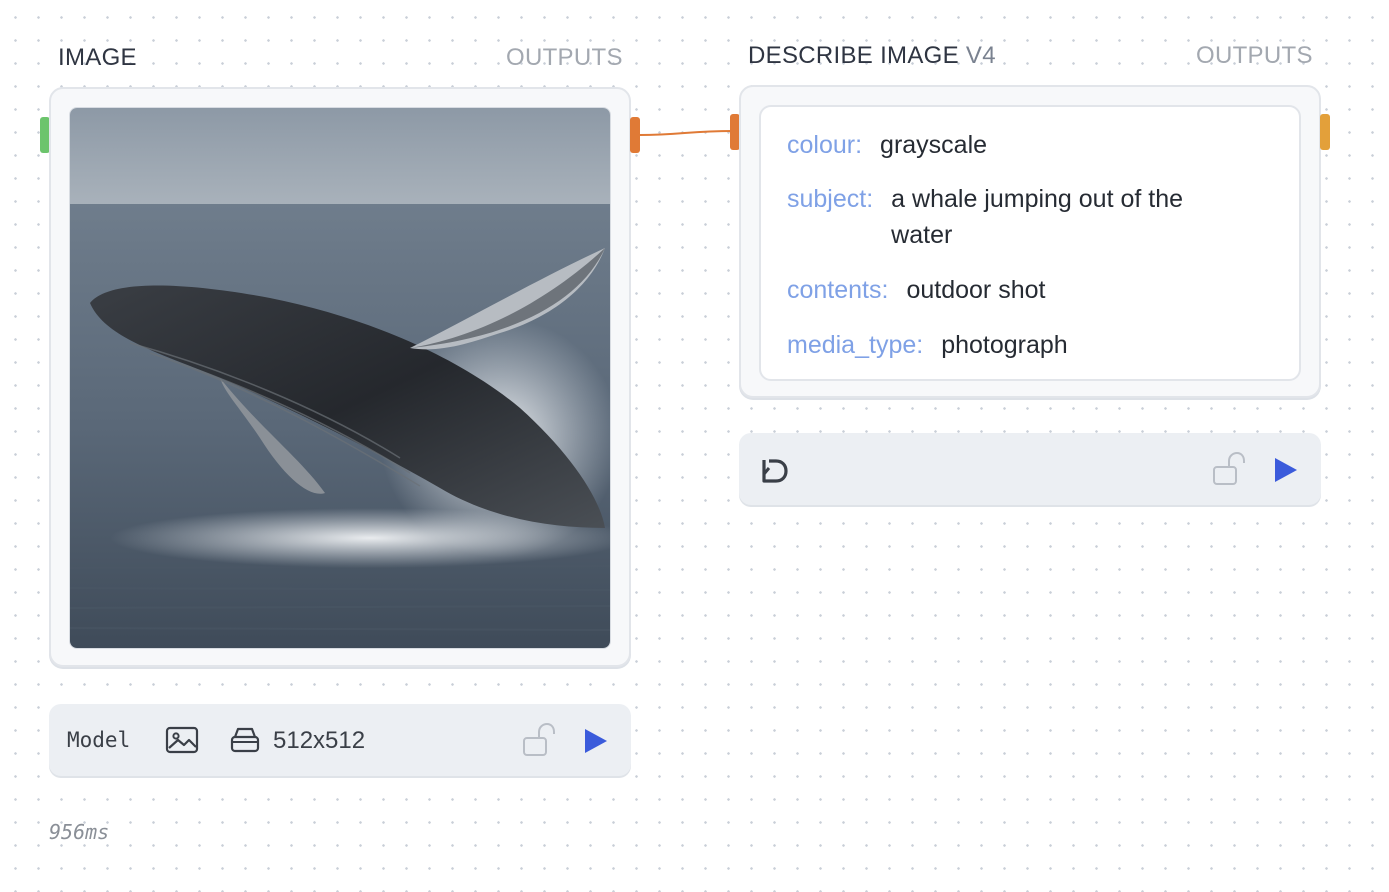  I want to click on field-key: subject:, so click(830, 199).